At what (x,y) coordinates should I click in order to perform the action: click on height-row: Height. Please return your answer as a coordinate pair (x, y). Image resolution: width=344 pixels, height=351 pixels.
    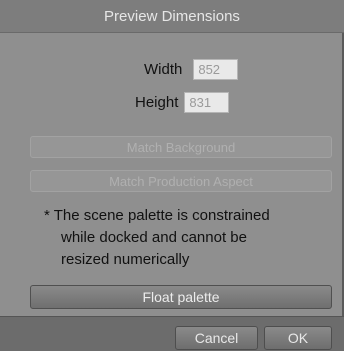
    Looking at the image, I should click on (182, 102).